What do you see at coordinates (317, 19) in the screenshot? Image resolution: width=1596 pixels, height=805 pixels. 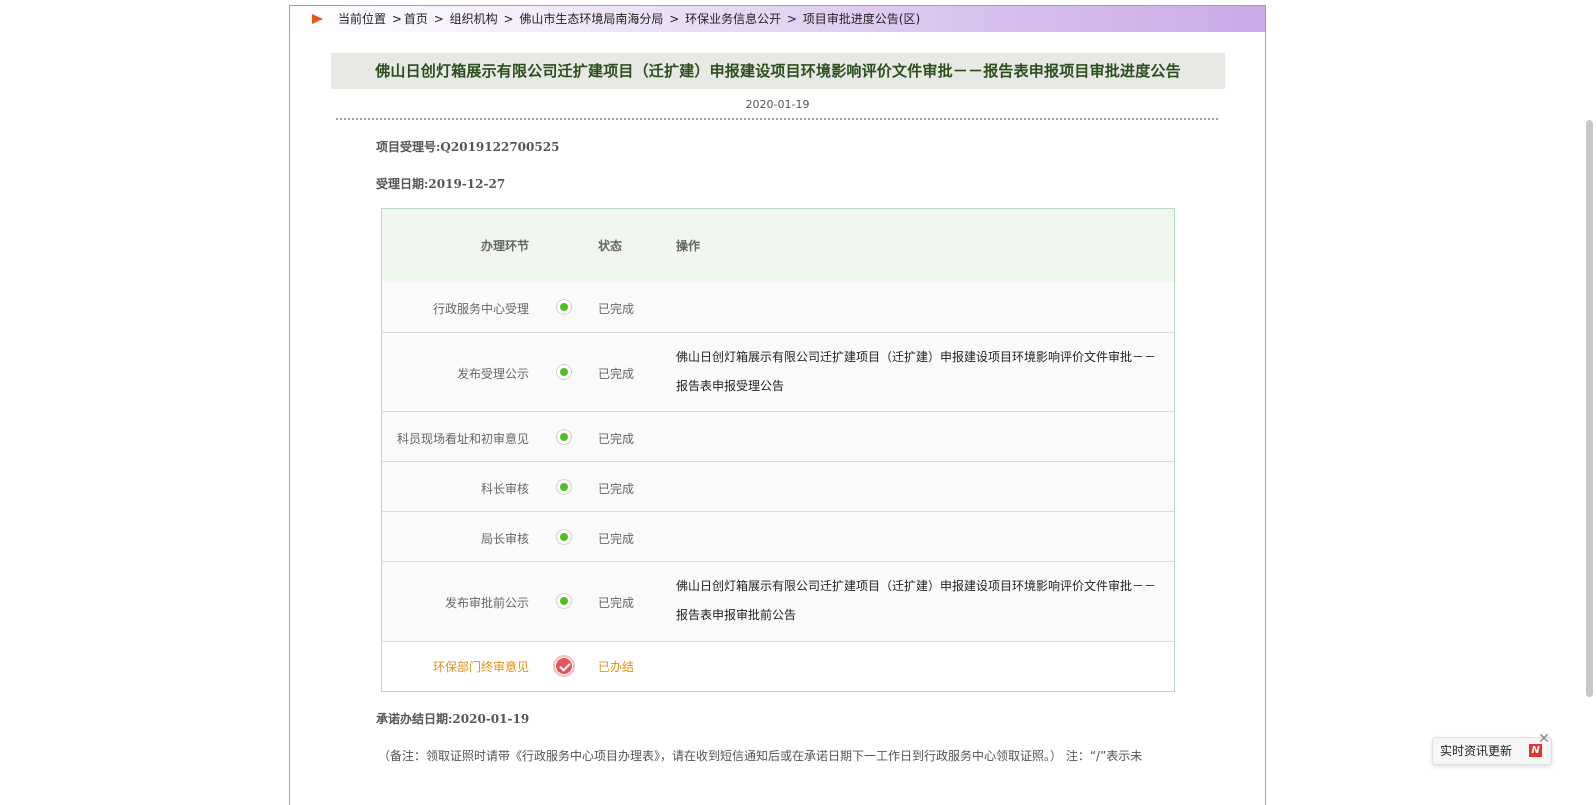 I see `location-arrow-icon` at bounding box center [317, 19].